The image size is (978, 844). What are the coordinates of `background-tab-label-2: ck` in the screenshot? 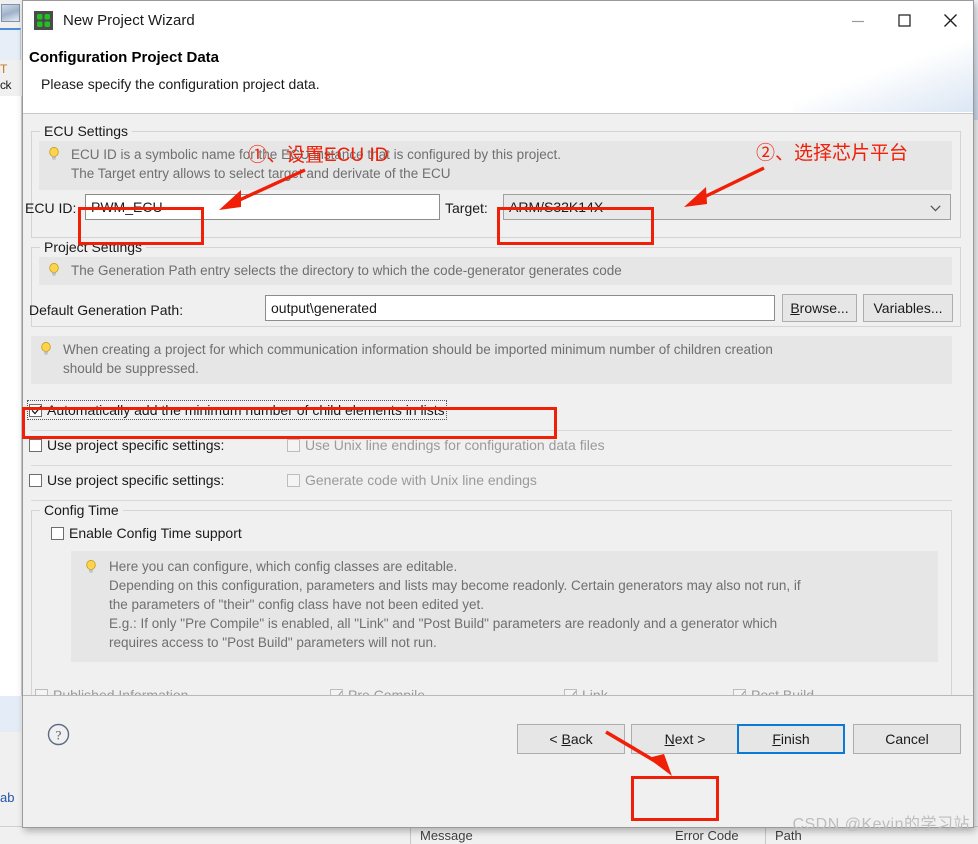 It's located at (6, 85).